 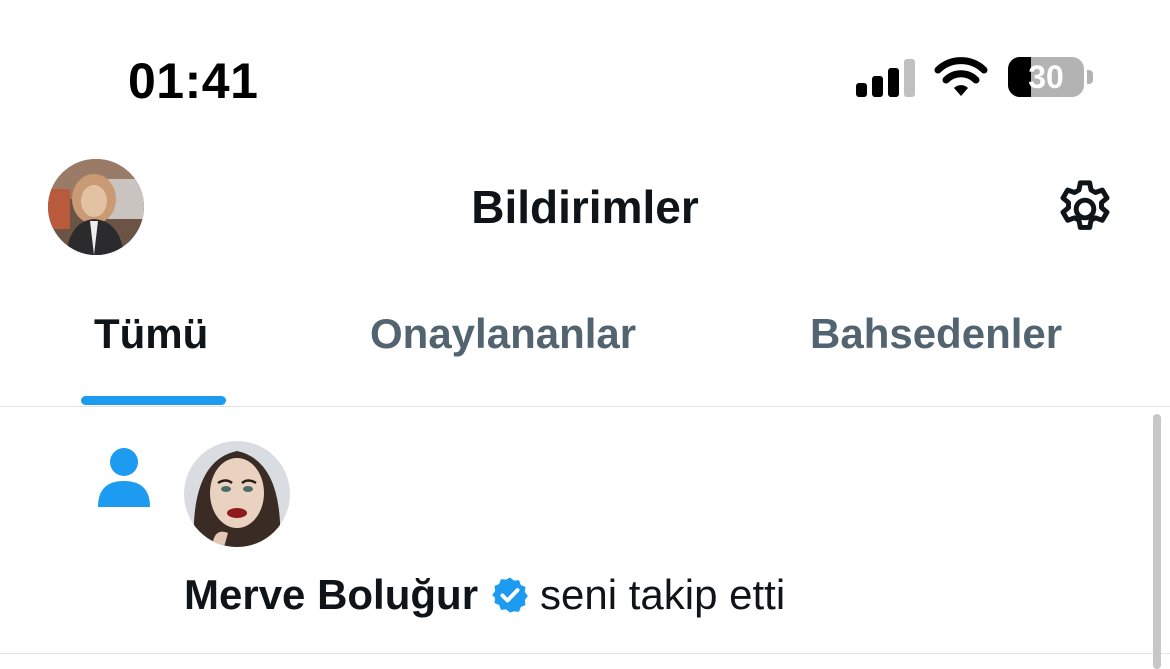 I want to click on scrollbar, so click(x=1157, y=541).